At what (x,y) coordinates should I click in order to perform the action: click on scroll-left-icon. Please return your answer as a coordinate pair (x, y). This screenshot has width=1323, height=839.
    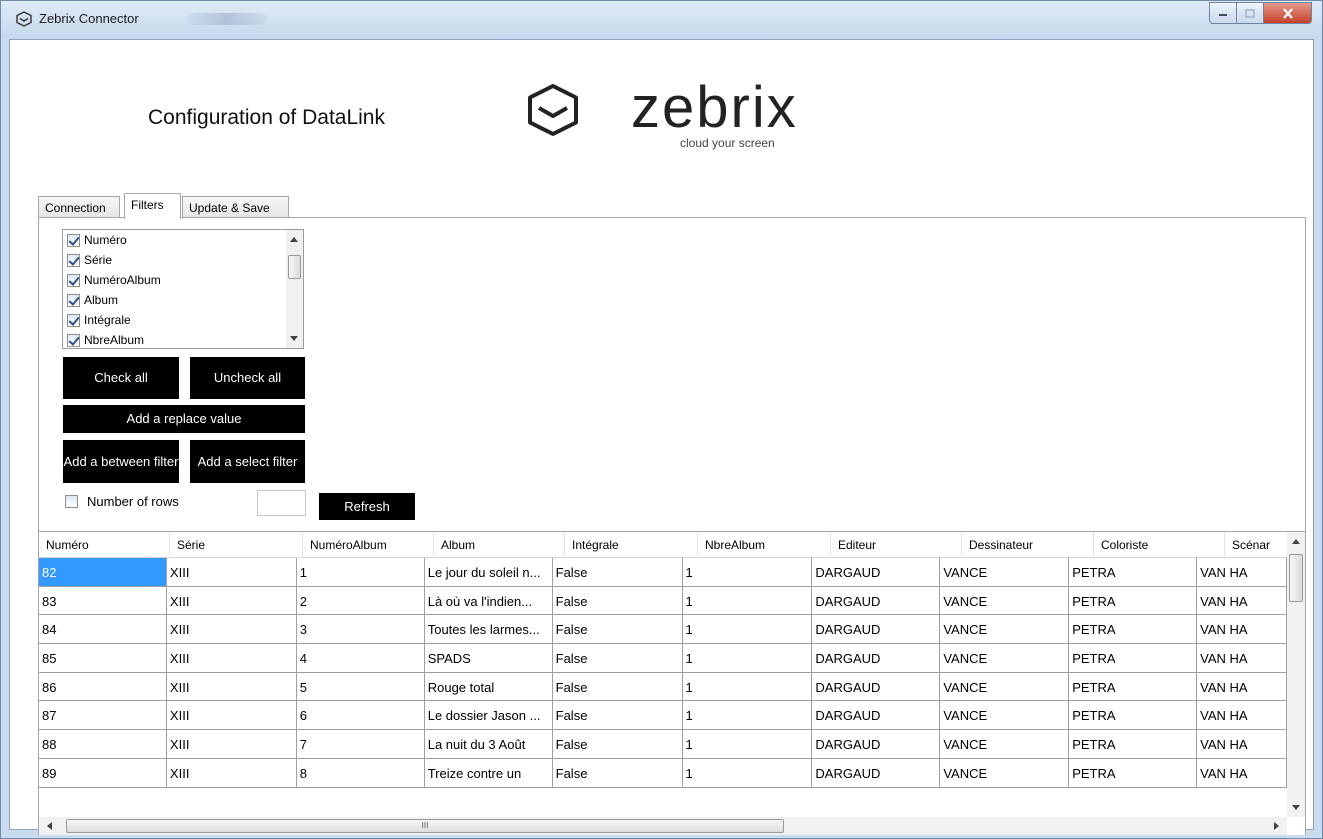
    Looking at the image, I should click on (49, 826).